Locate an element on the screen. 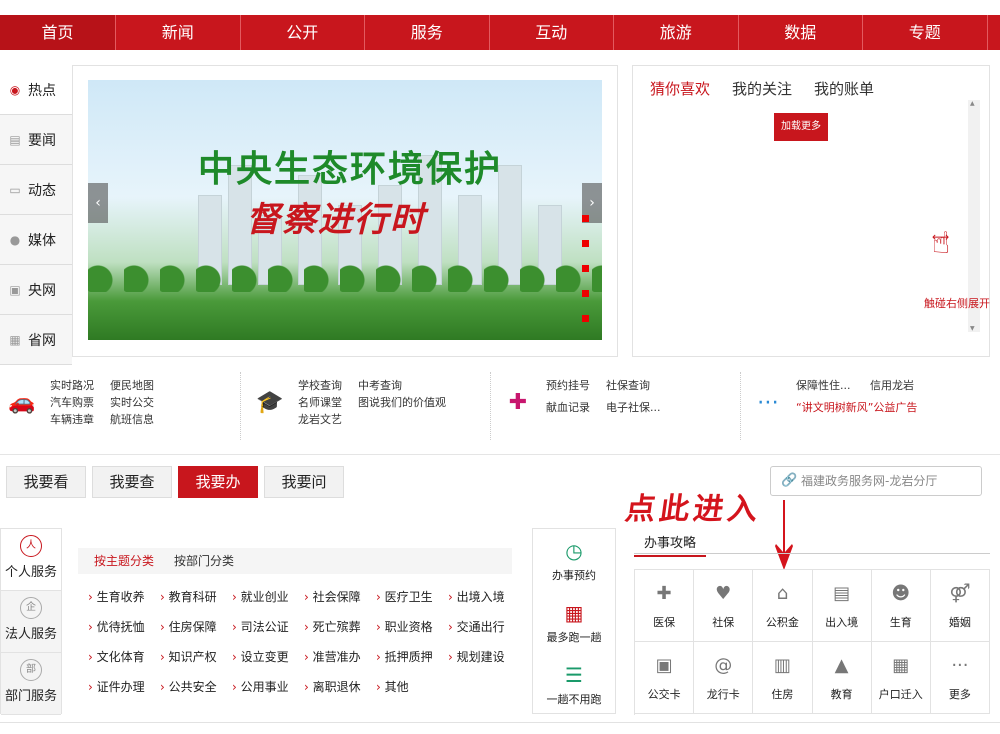 This screenshot has height=734, width=1000. sidebar-item-updates: ▭ 动态 is located at coordinates (36, 190).